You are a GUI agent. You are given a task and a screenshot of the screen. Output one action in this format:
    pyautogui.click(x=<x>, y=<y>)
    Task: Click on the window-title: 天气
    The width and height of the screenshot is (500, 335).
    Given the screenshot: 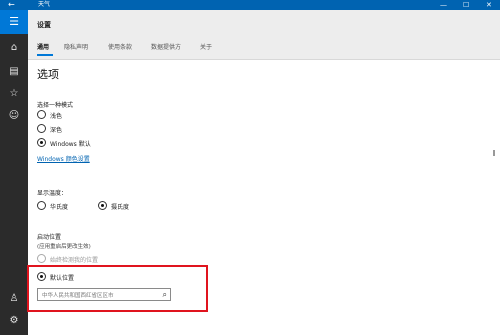 What is the action you would take?
    pyautogui.click(x=44, y=4)
    